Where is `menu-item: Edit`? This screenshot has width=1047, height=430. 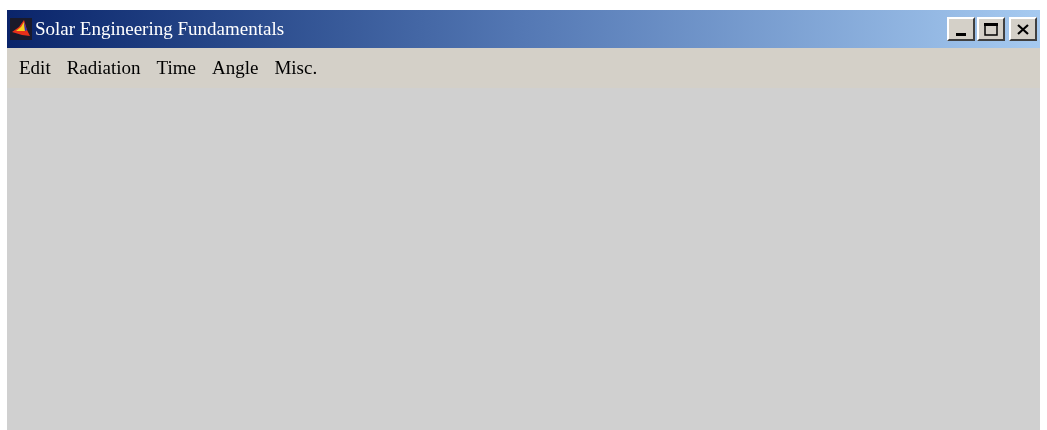
menu-item: Edit is located at coordinates (35, 68).